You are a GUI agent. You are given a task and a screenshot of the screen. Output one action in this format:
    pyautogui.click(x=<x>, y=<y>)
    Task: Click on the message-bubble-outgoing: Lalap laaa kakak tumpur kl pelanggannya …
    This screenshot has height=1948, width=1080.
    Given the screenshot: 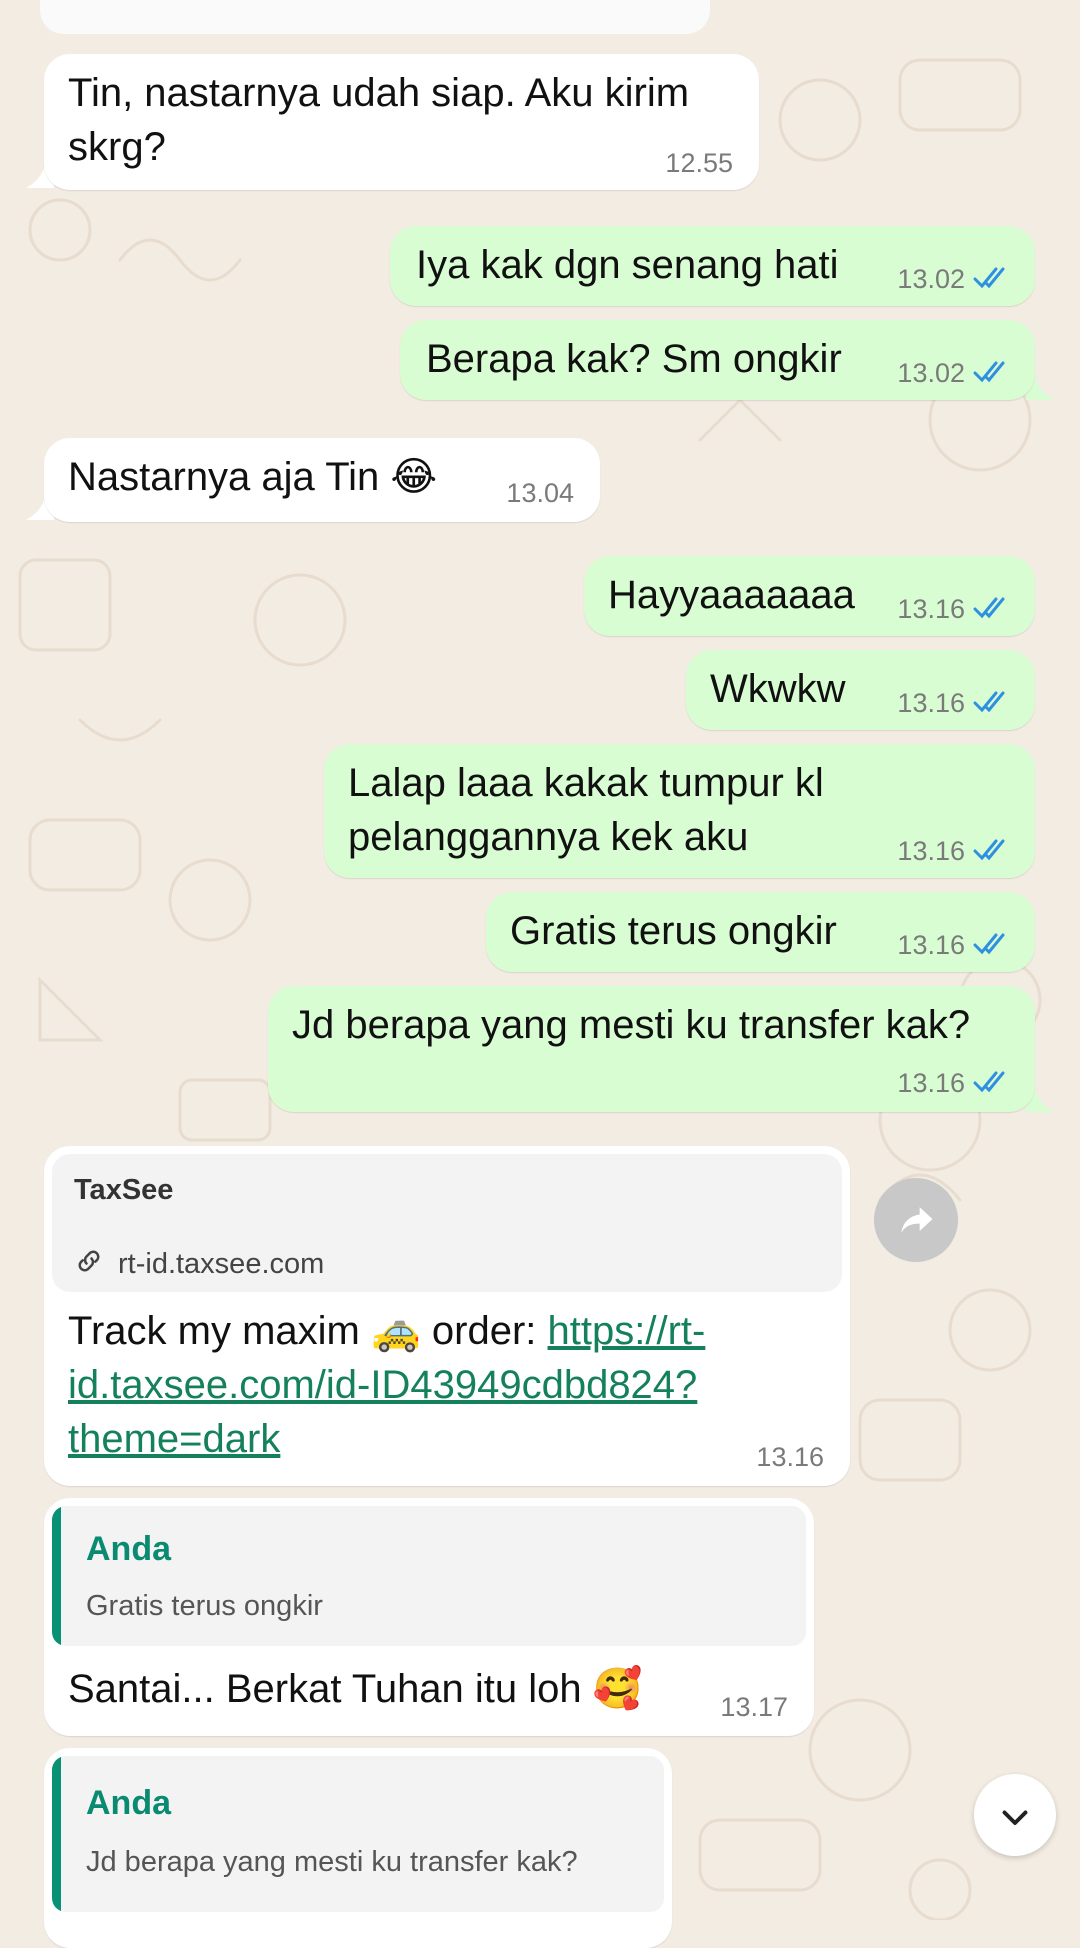 What is the action you would take?
    pyautogui.click(x=679, y=811)
    